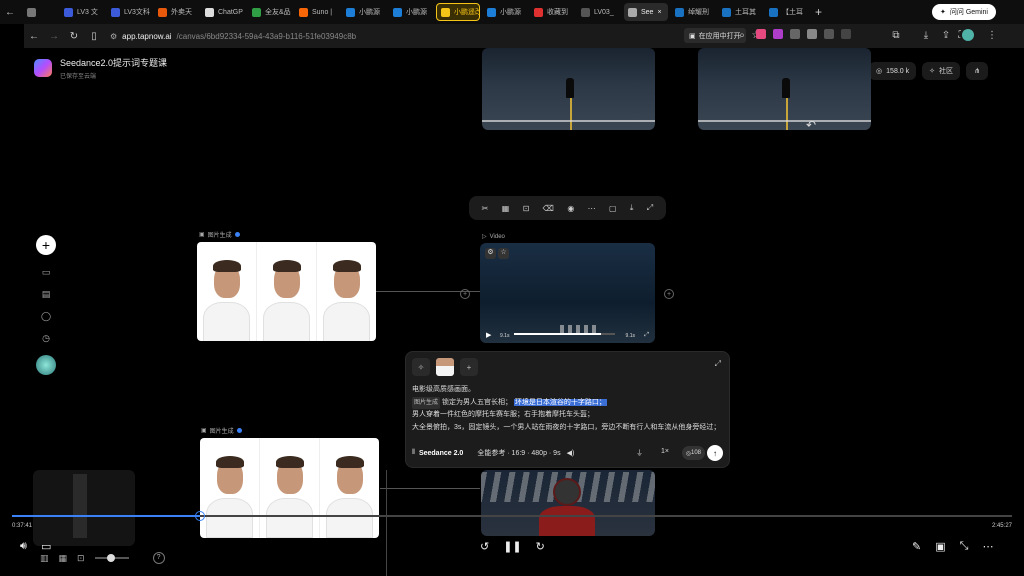  What do you see at coordinates (46, 316) in the screenshot?
I see `comment-icon: ◯` at bounding box center [46, 316].